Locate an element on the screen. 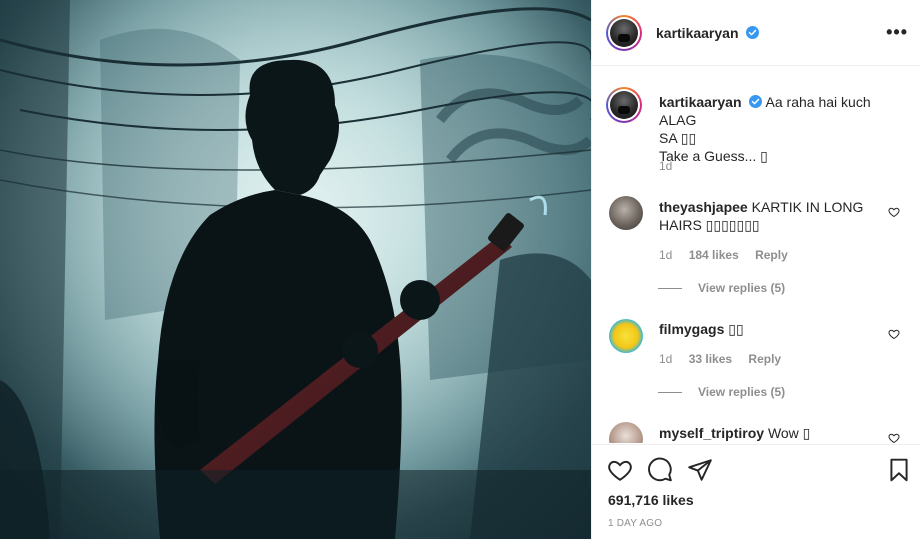  comment-username: myself_triptiroy is located at coordinates (711, 433).